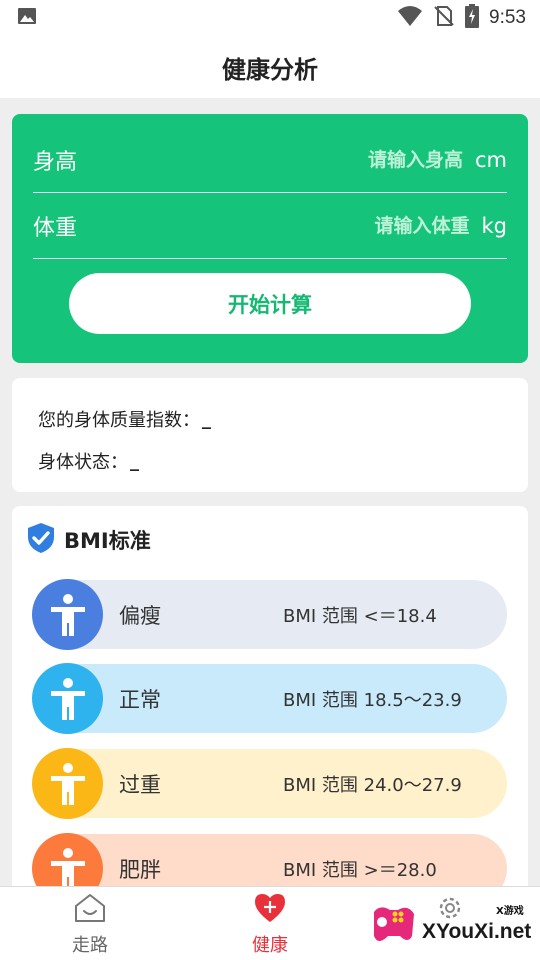 Image resolution: width=540 pixels, height=960 pixels. I want to click on status-time: 9:53, so click(507, 17).